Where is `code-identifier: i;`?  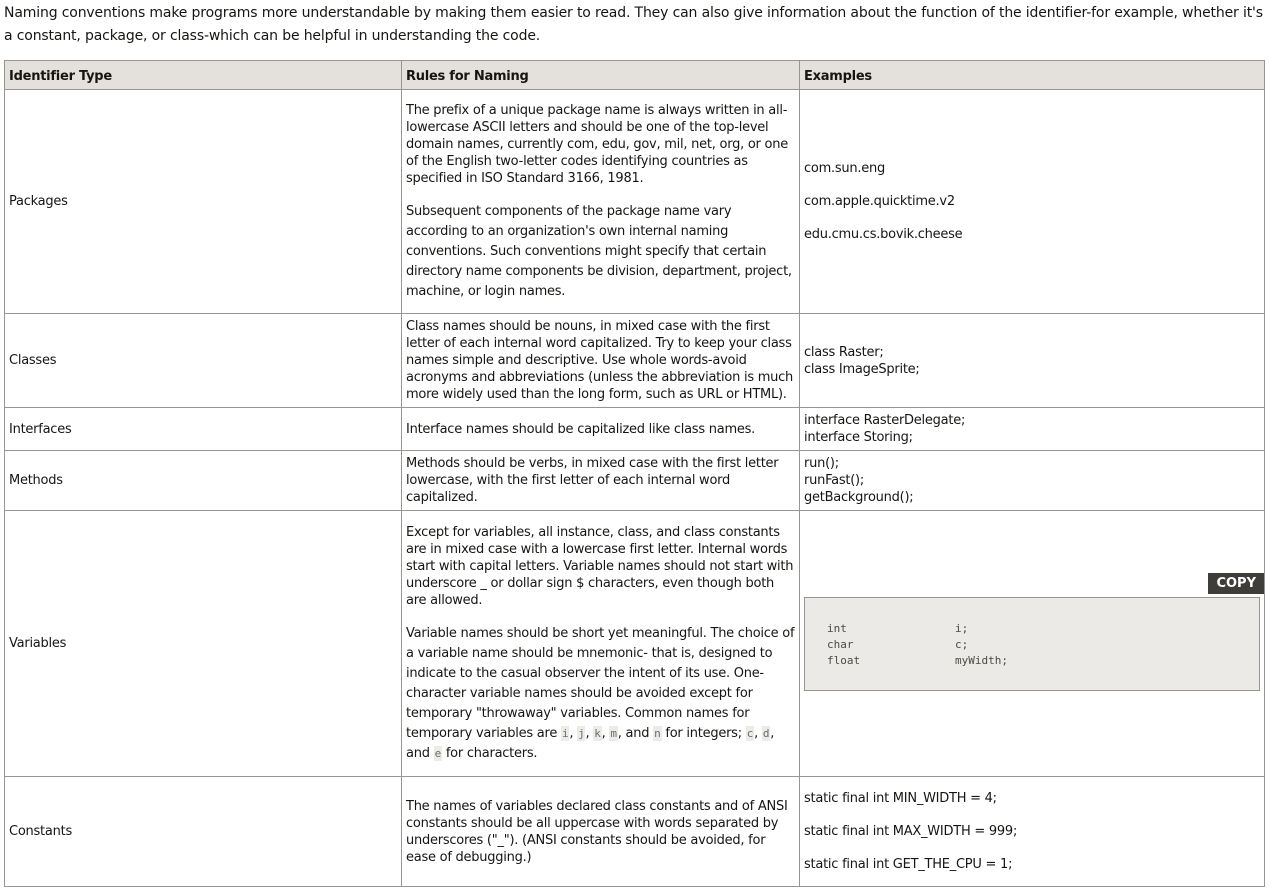 code-identifier: i; is located at coordinates (962, 628).